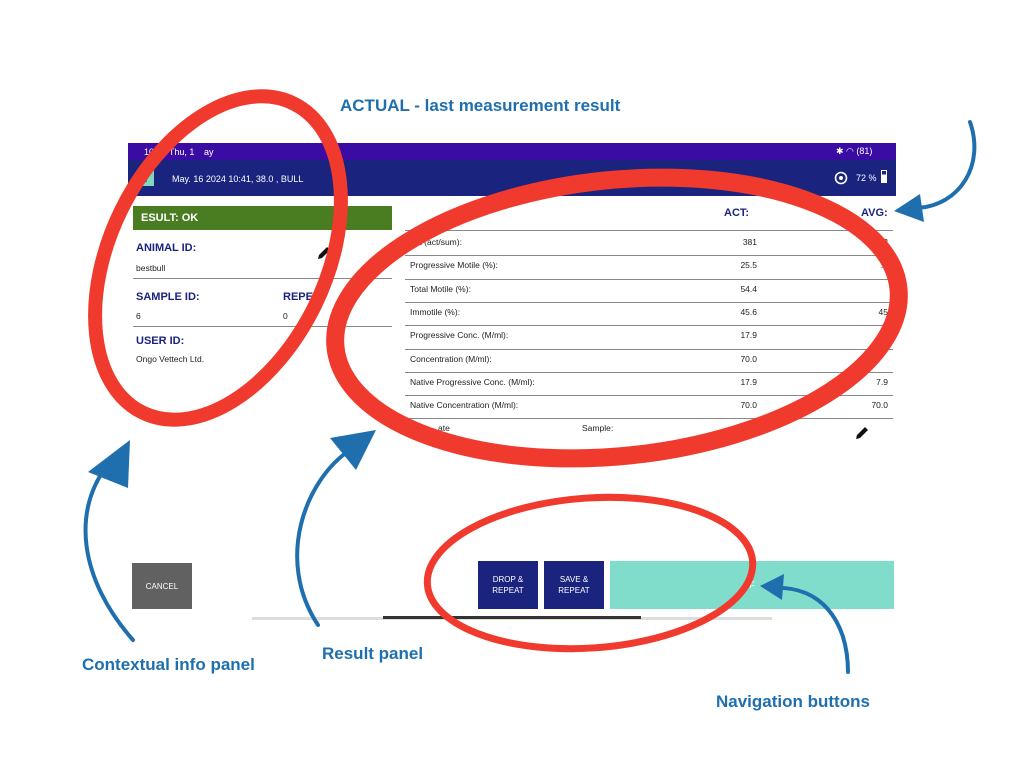  I want to click on settings-icon, so click(841, 178).